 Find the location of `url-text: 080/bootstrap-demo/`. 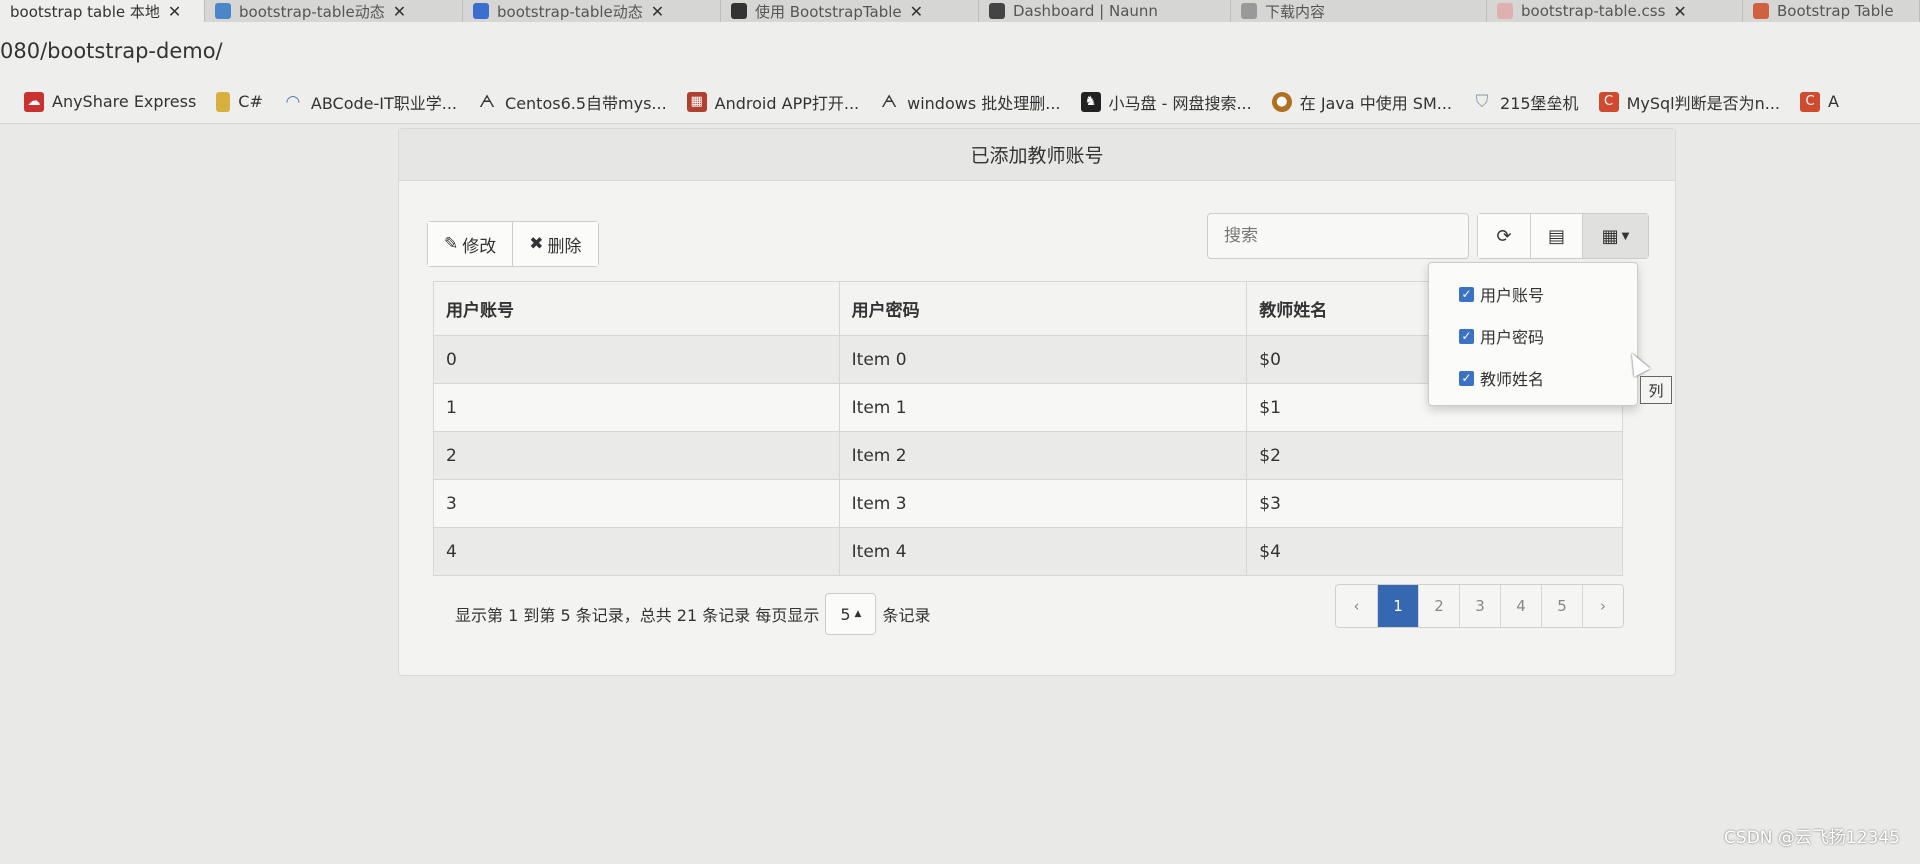

url-text: 080/bootstrap-demo/ is located at coordinates (111, 51).